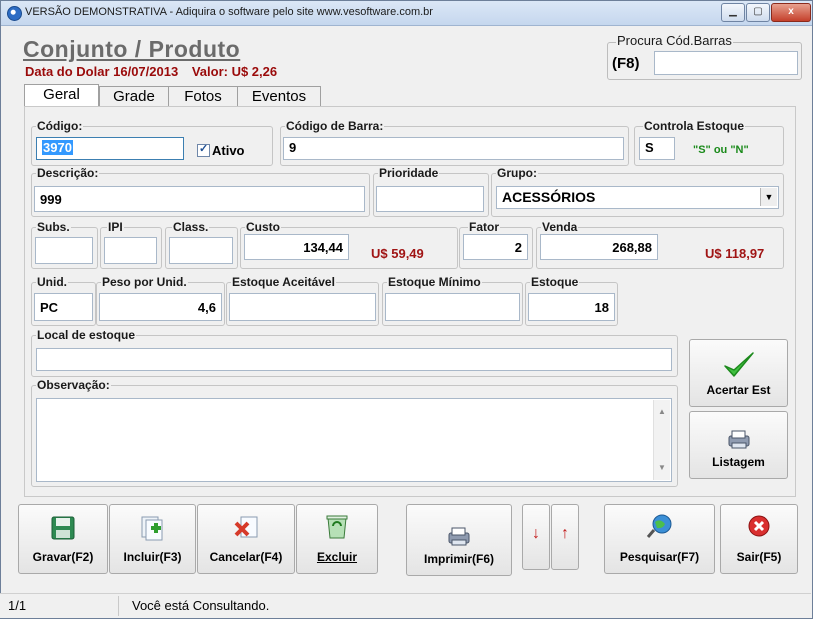 This screenshot has width=813, height=619. I want to click on status-divider, so click(118, 606).